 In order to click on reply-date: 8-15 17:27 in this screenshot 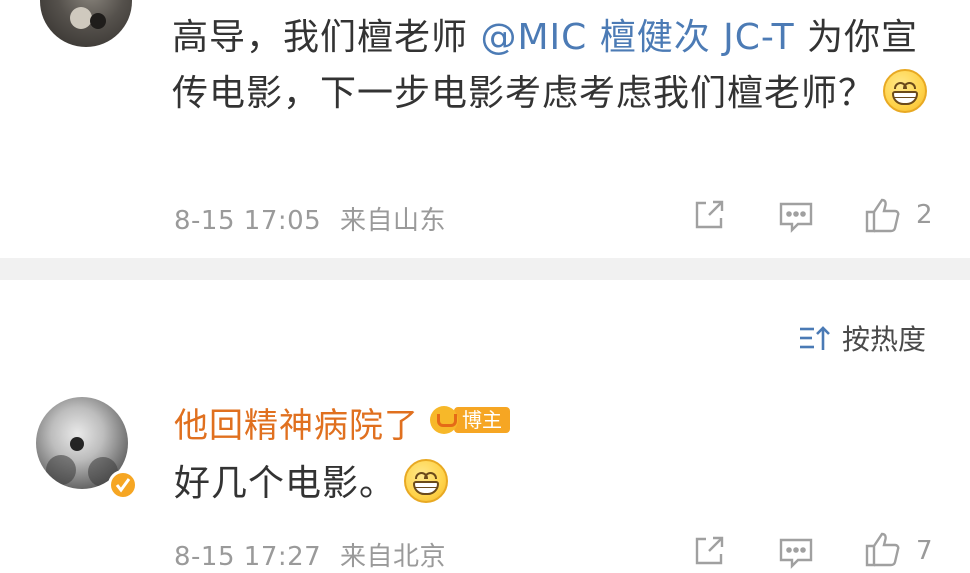, I will do `click(248, 557)`.